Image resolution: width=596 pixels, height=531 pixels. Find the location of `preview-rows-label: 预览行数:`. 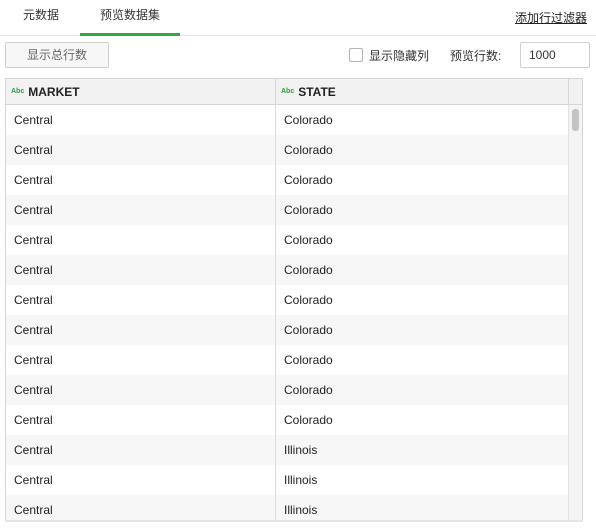

preview-rows-label: 预览行数: is located at coordinates (476, 56).